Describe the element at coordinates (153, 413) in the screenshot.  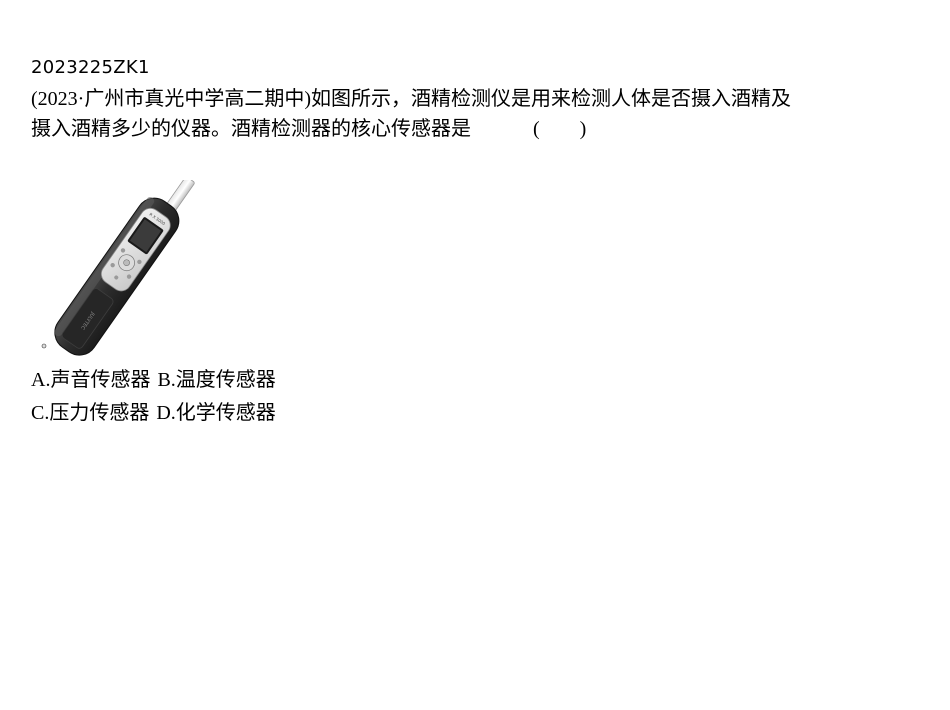
I see `options-row-2: C.压力传感器 D.化学传感器` at that location.